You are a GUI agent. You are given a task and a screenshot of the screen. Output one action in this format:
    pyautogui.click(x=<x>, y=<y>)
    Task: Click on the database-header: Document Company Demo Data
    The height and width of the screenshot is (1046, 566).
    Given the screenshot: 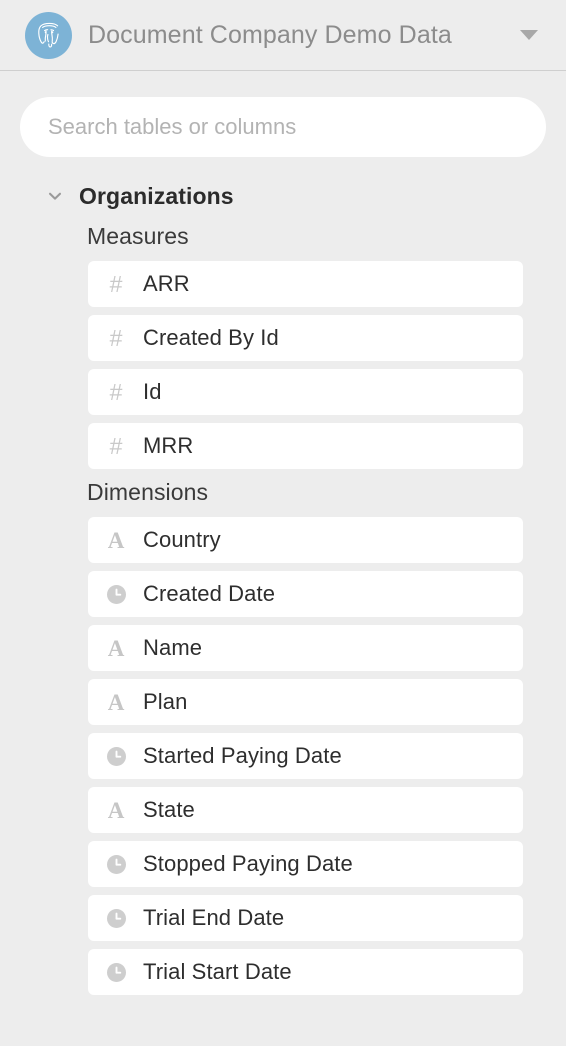 What is the action you would take?
    pyautogui.click(x=283, y=35)
    